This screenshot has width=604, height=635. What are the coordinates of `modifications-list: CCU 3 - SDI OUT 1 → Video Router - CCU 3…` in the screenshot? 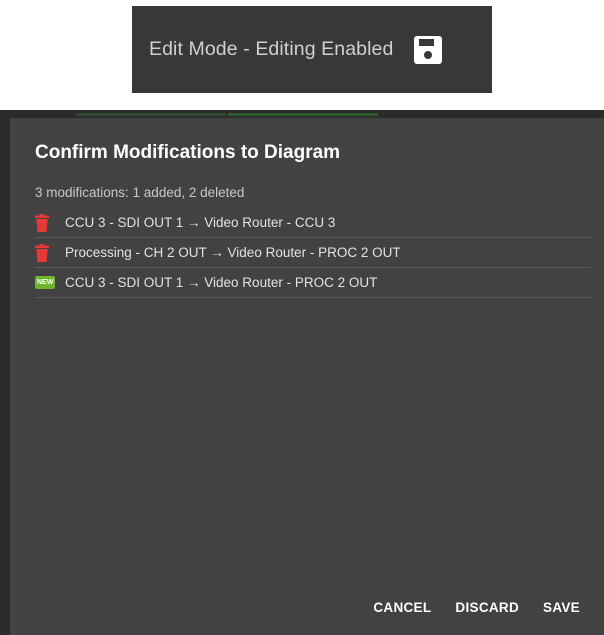 It's located at (313, 253).